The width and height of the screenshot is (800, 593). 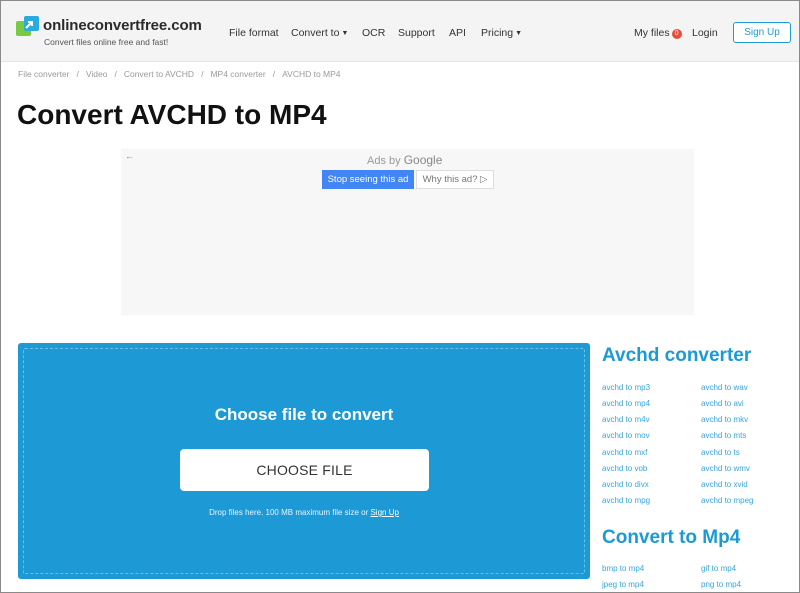 I want to click on sidebar-link: avchd to vob, so click(x=624, y=468).